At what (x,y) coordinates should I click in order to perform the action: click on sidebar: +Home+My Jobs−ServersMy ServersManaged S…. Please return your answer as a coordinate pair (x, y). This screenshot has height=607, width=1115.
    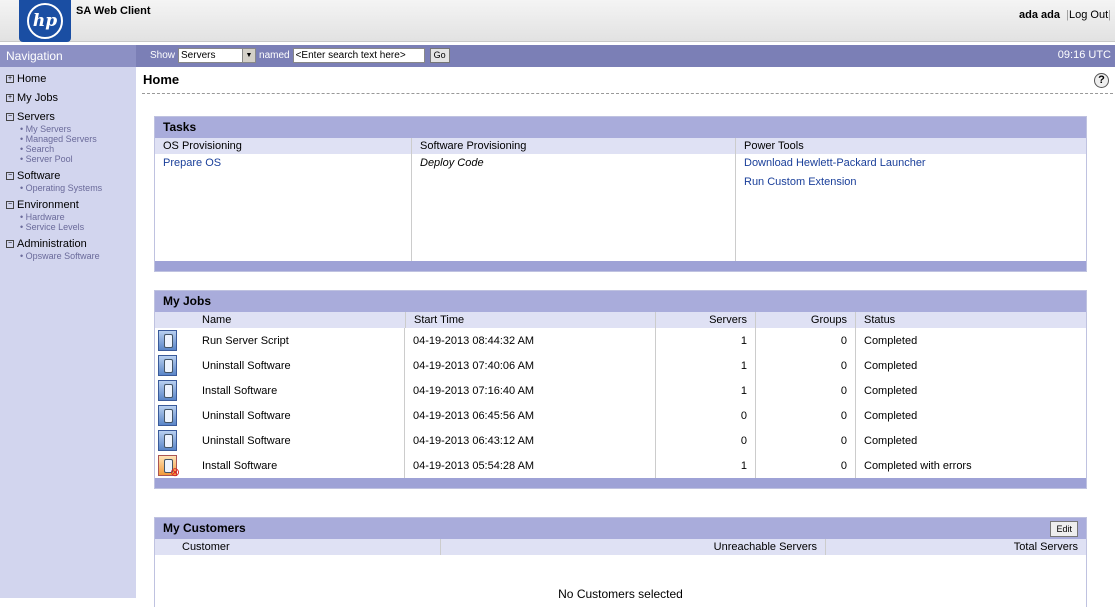
    Looking at the image, I should click on (68, 332).